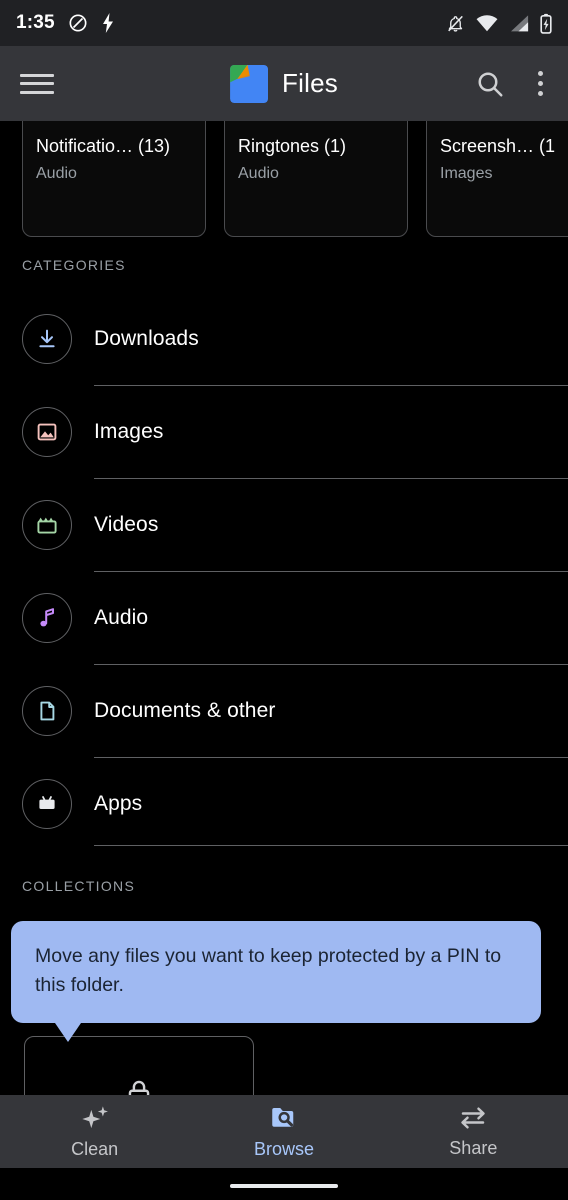 This screenshot has width=568, height=1200. I want to click on recent-card: Notificatio… (13) Audio, so click(114, 179).